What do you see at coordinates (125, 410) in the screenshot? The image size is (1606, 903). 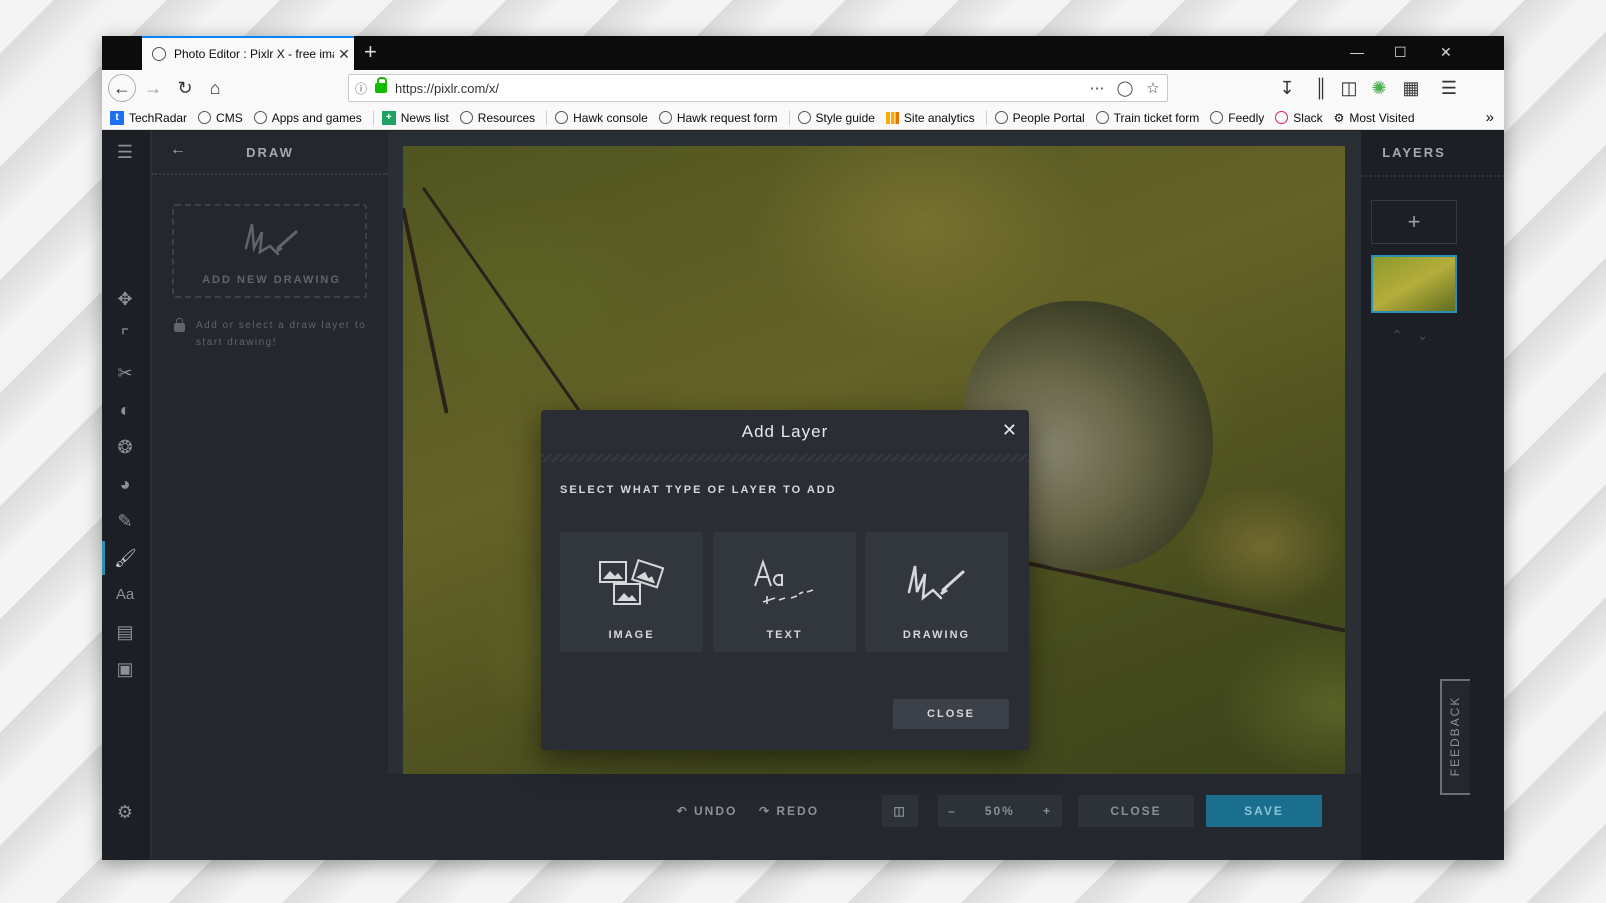 I see `adjust-tool-icon: ◐` at bounding box center [125, 410].